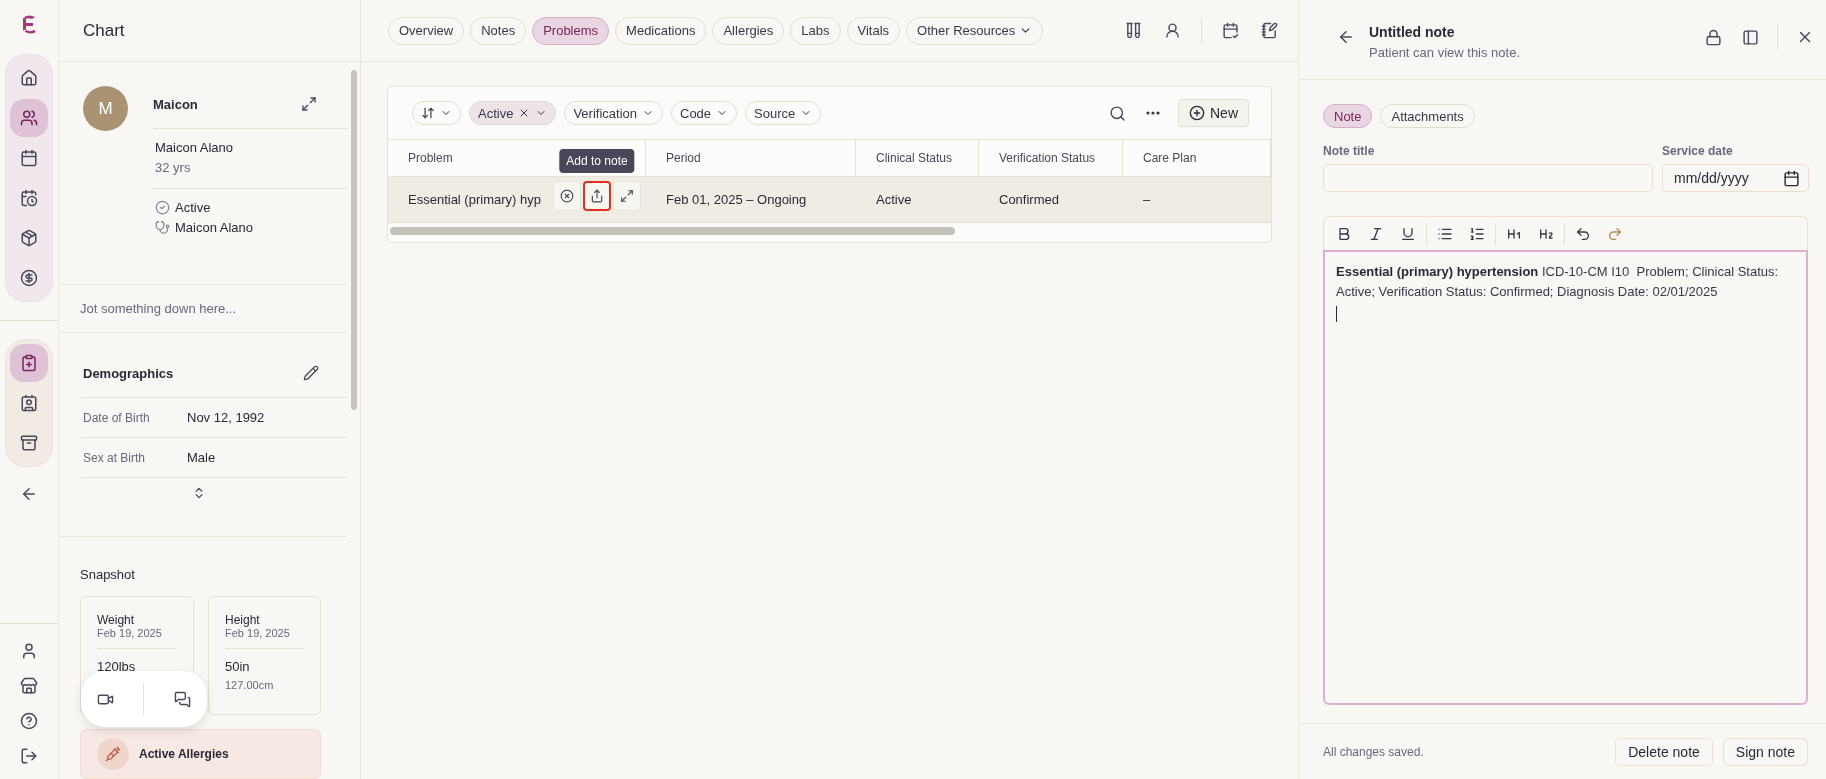 Image resolution: width=1826 pixels, height=779 pixels. What do you see at coordinates (751, 199) in the screenshot?
I see `table-cell: Feb 01, 2025 – Ongoing` at bounding box center [751, 199].